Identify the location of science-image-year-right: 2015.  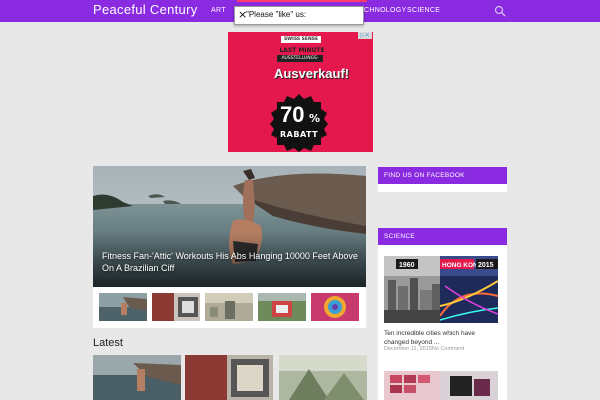
(486, 265).